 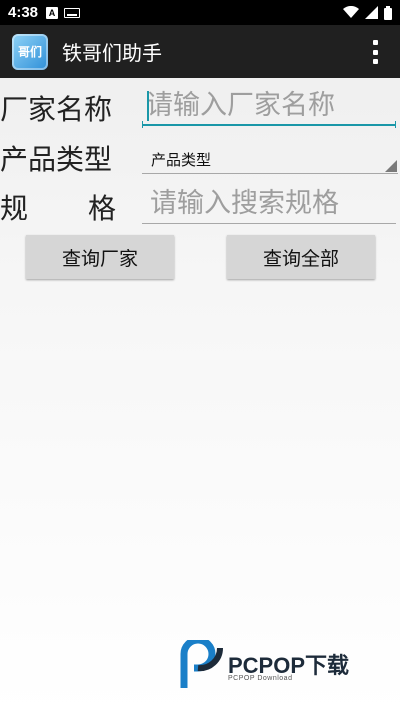 I want to click on pcpop-logo-icon, so click(x=202, y=664).